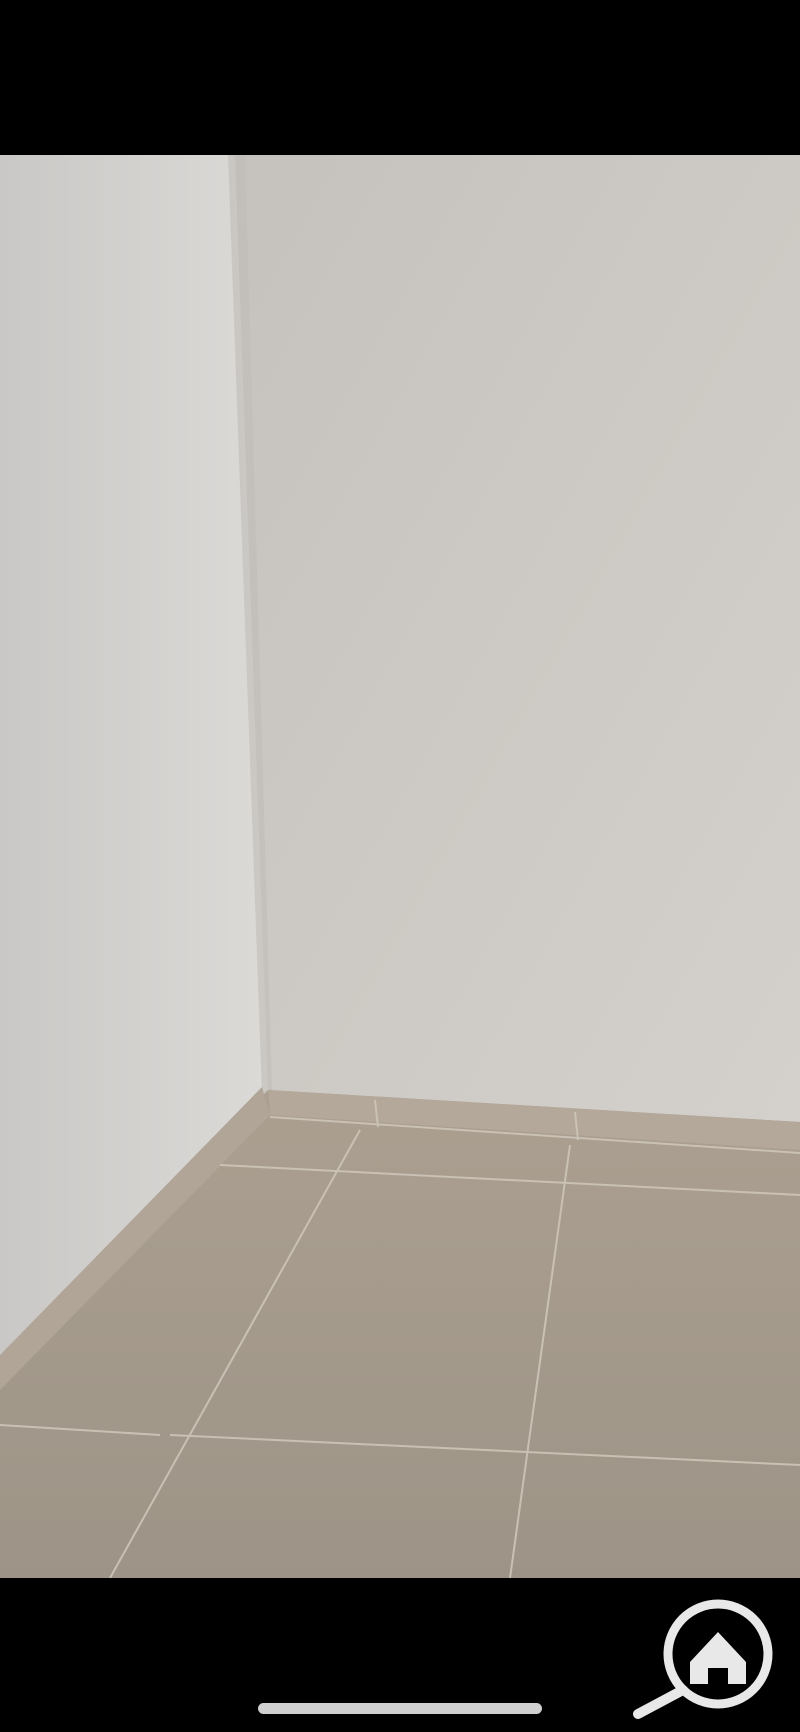 This screenshot has width=800, height=1732. Describe the element at coordinates (400, 1708) in the screenshot. I see `home-indicator-bar` at that location.